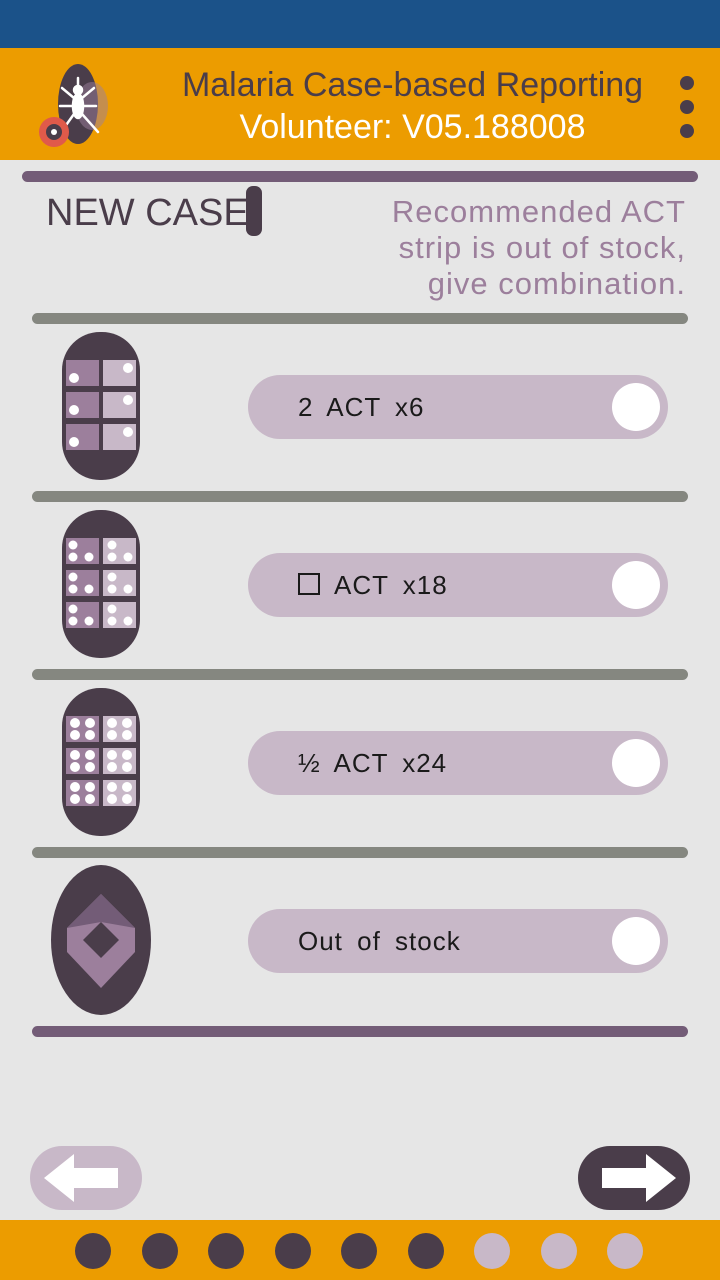 This screenshot has width=720, height=1280. I want to click on toggle-option-2-act-x6: 2 ACT x6, so click(458, 407).